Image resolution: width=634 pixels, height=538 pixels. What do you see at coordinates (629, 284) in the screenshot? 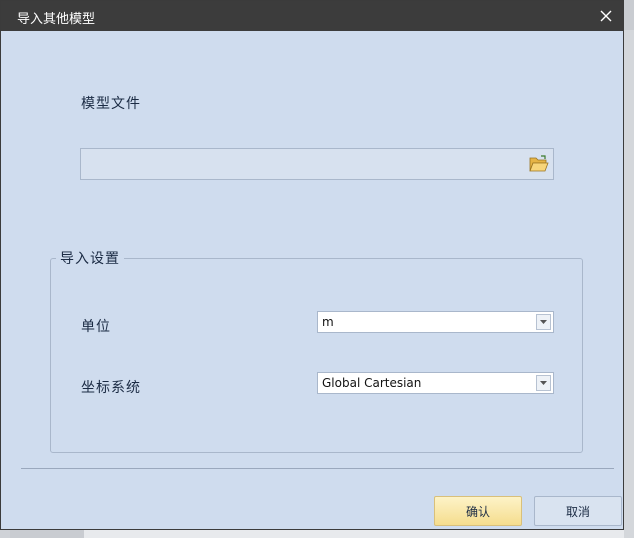
I see `background-app-right` at bounding box center [629, 284].